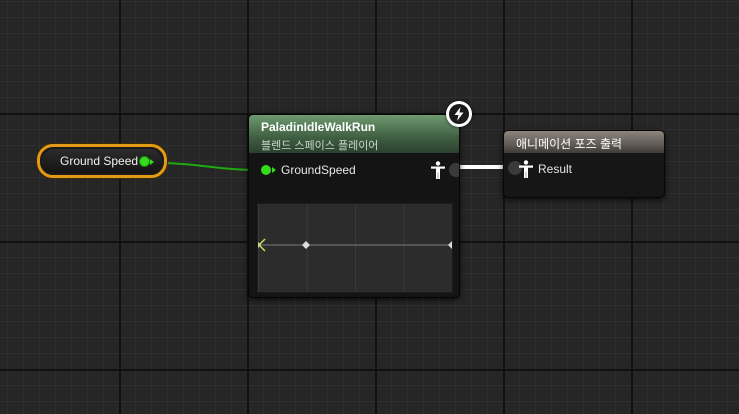 Image resolution: width=739 pixels, height=414 pixels. Describe the element at coordinates (207, 166) in the screenshot. I see `float-wire` at that location.